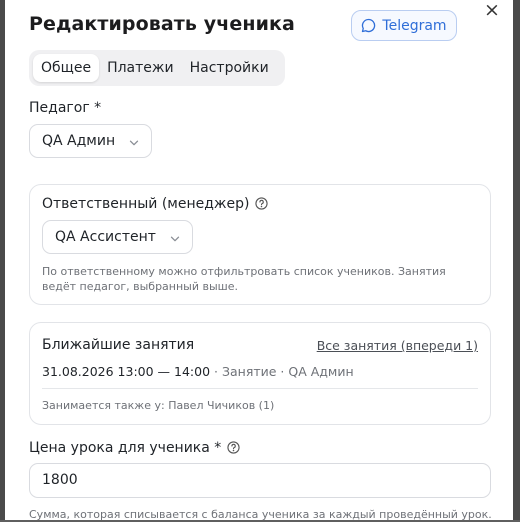 The width and height of the screenshot is (520, 522). Describe the element at coordinates (105, 237) in the screenshot. I see `manager-select-value: QA Ассистент` at that location.